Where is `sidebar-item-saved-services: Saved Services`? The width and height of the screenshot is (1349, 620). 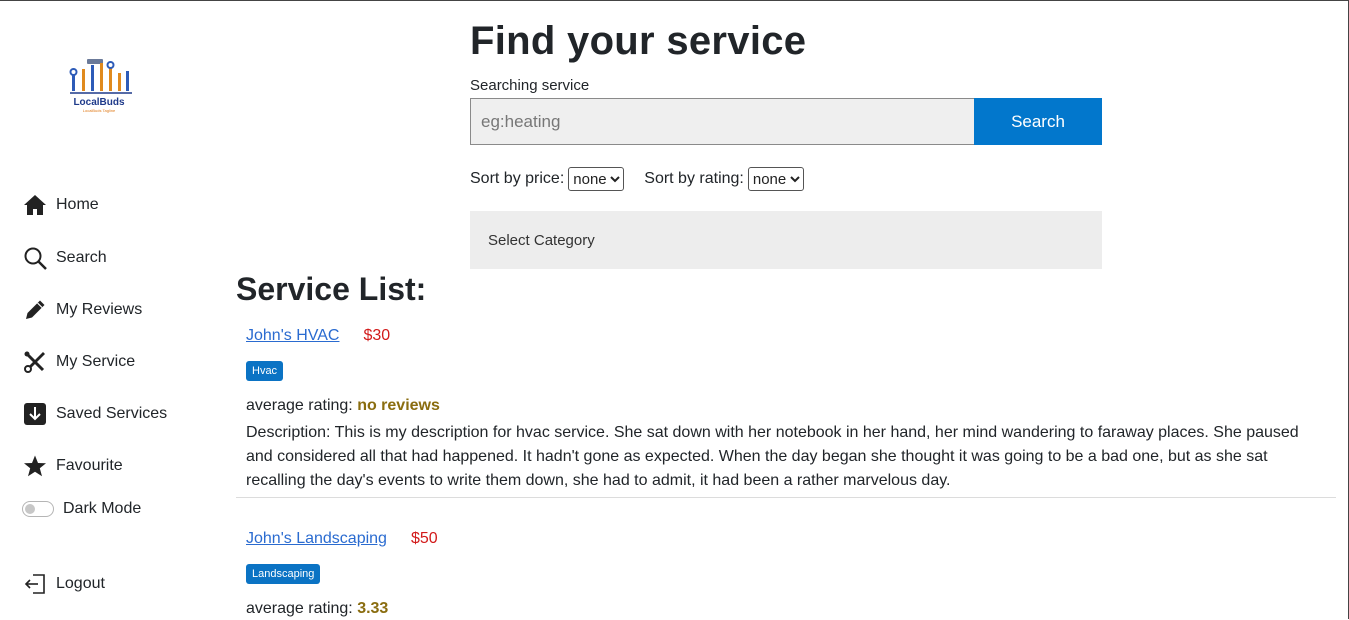 sidebar-item-saved-services: Saved Services is located at coordinates (94, 414).